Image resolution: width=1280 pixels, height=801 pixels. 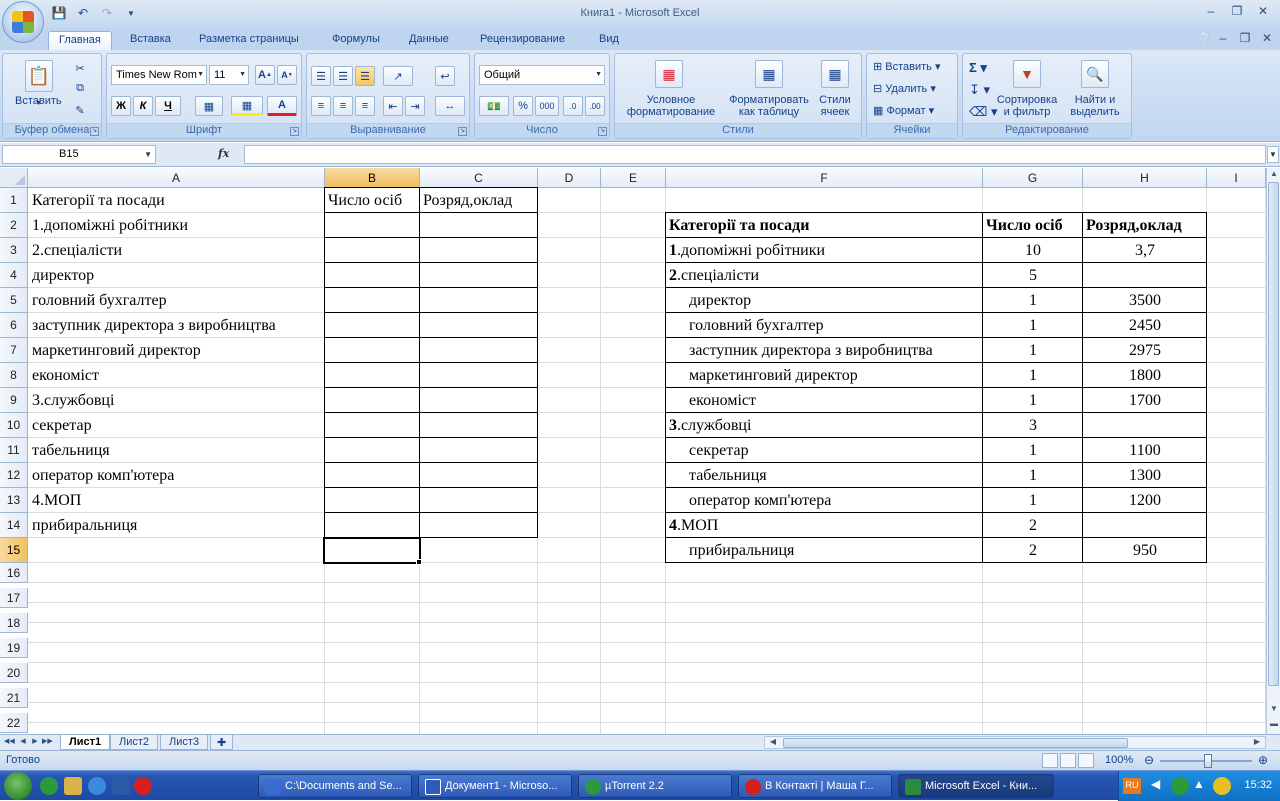 What do you see at coordinates (265, 75) in the screenshot?
I see `grow-font-icon: A ▲` at bounding box center [265, 75].